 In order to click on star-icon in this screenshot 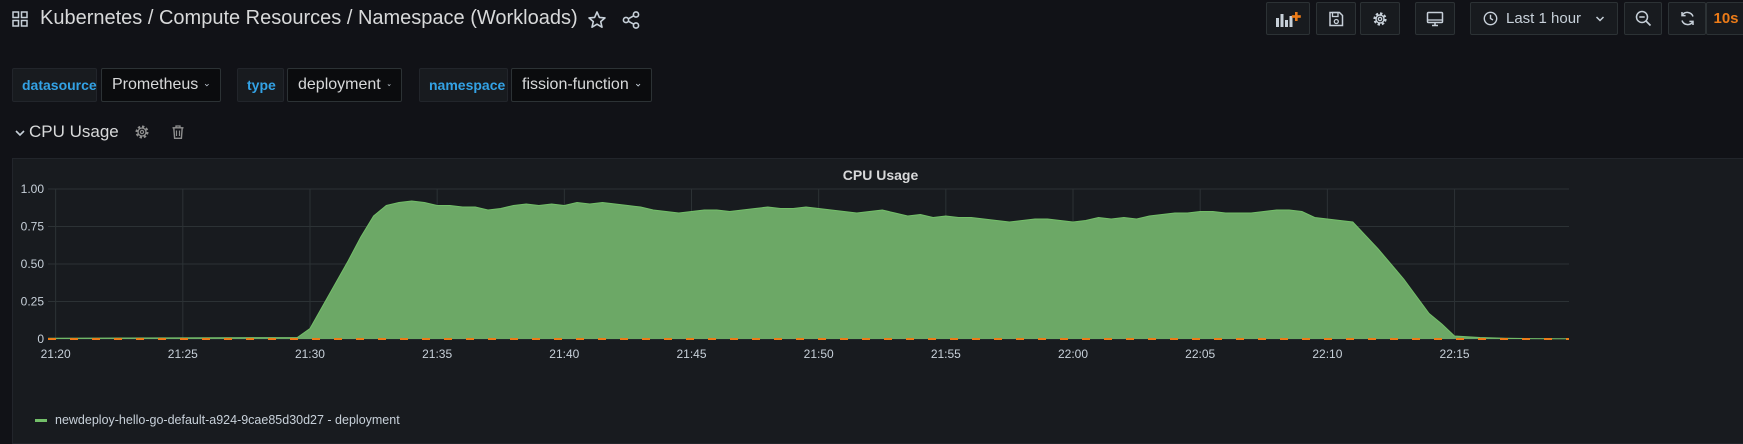, I will do `click(597, 20)`.